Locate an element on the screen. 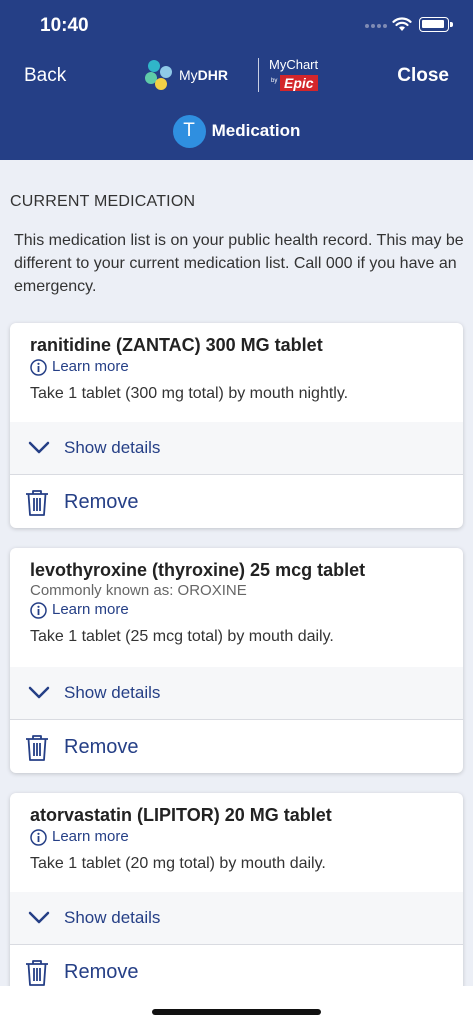  back-button: Back is located at coordinates (45, 76).